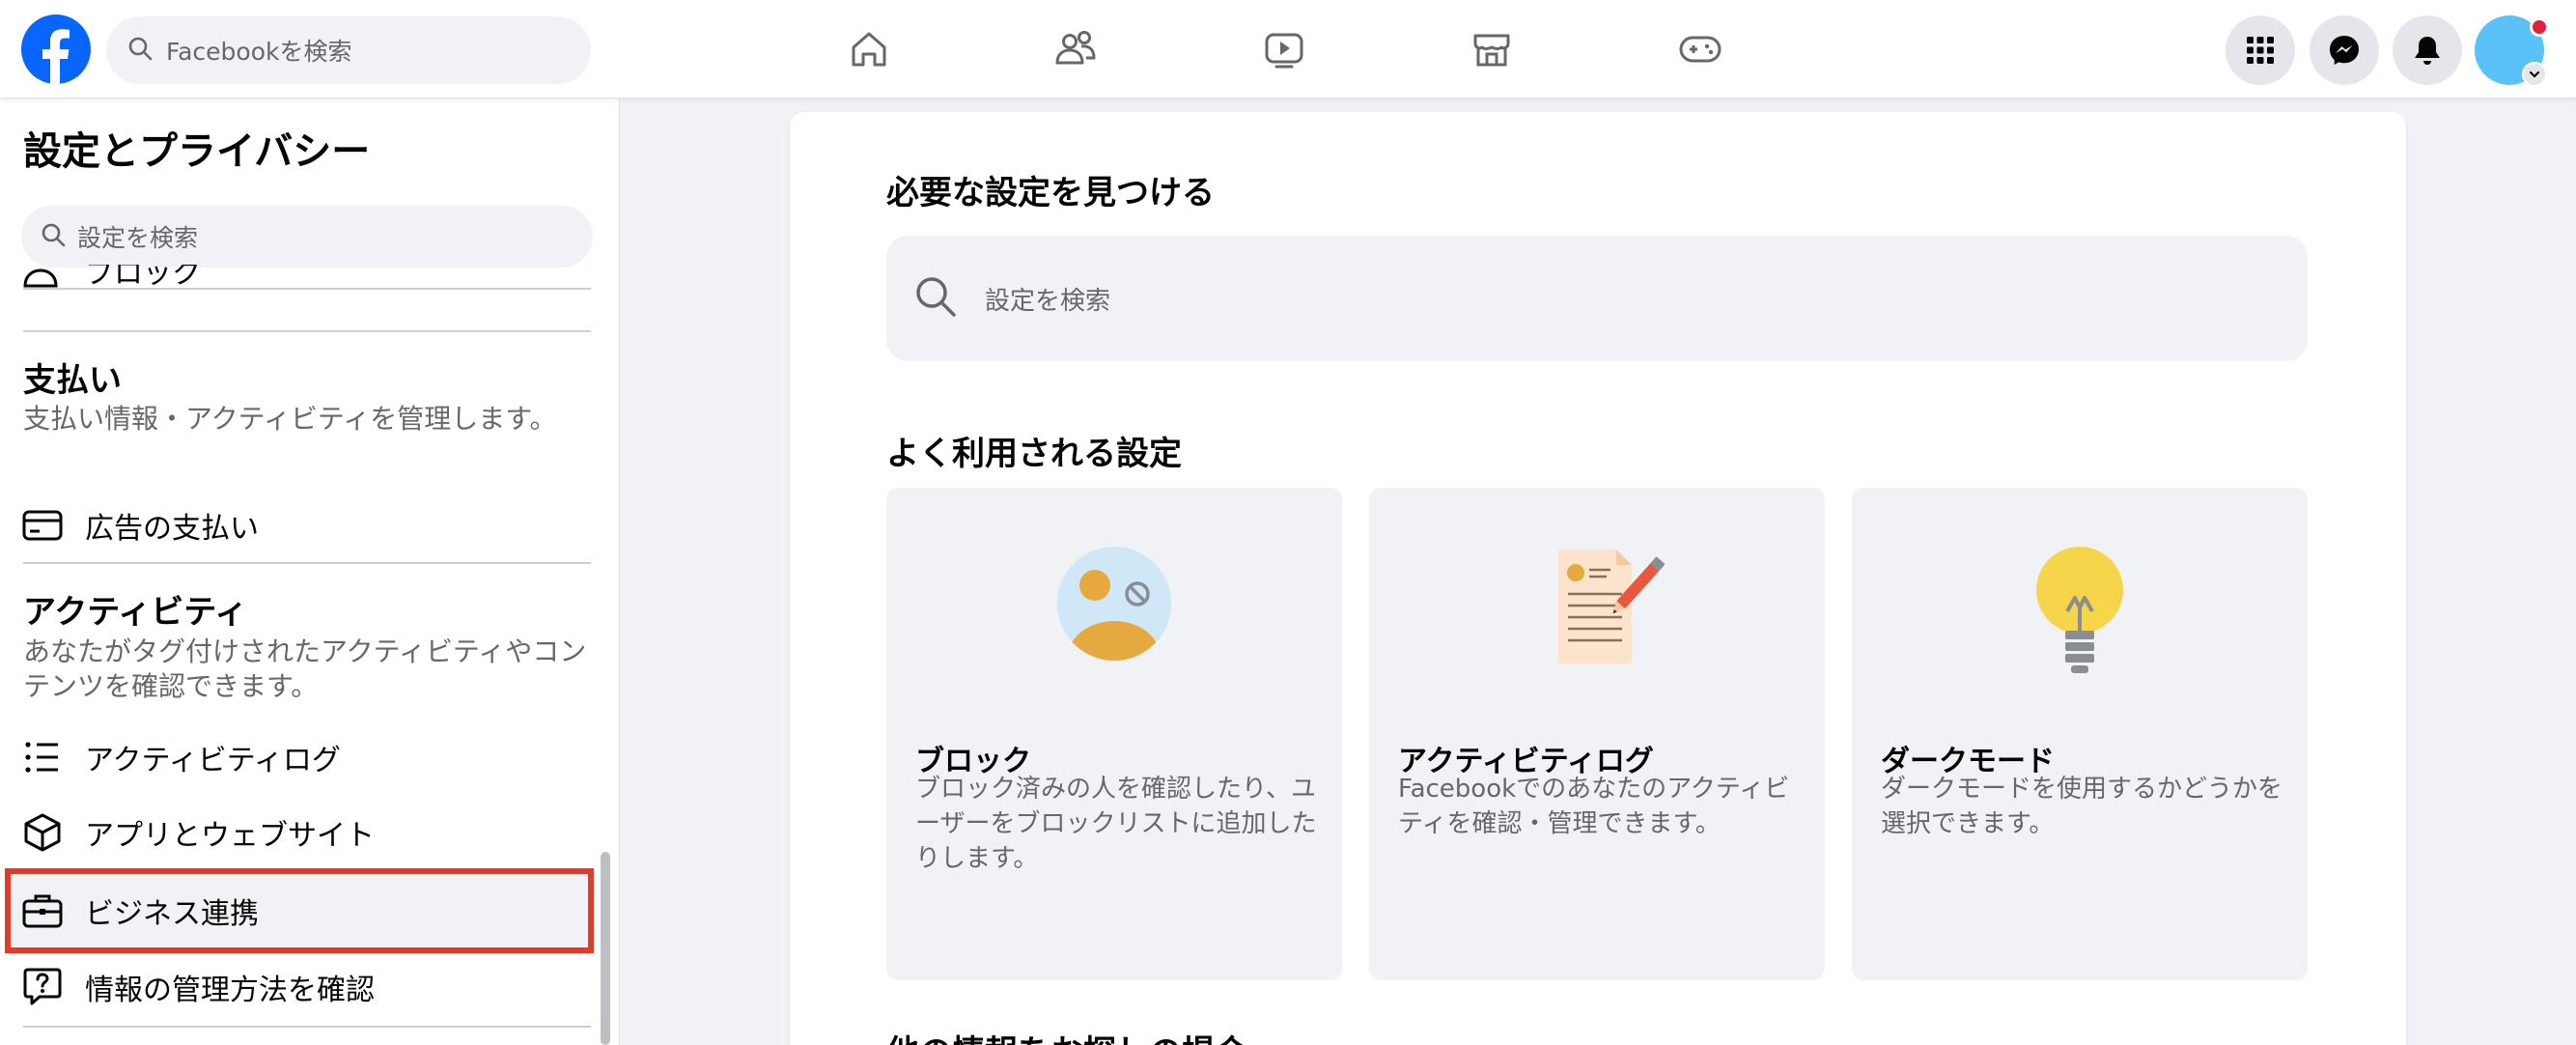 The height and width of the screenshot is (1045, 2576). Describe the element at coordinates (143, 278) in the screenshot. I see `sidebar-item-label: ブロック` at that location.